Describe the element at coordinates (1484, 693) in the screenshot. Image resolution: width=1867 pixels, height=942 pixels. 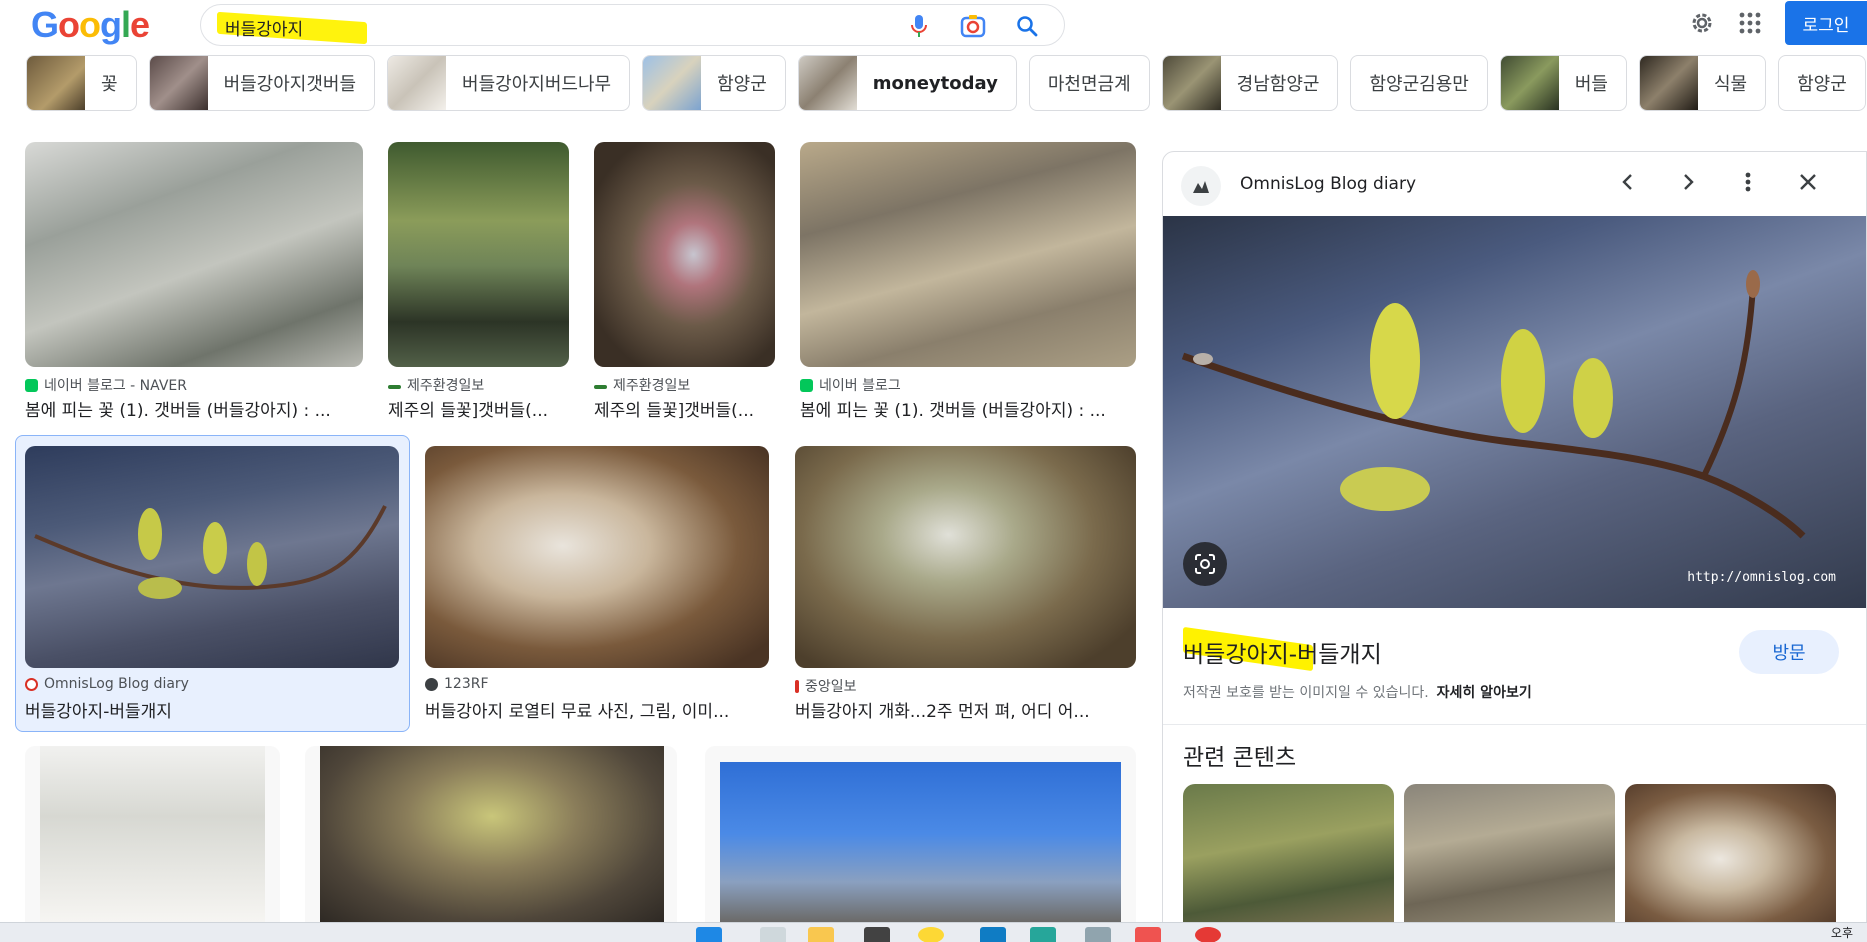
I see `learn-more-link: 자세히 알아보기` at that location.